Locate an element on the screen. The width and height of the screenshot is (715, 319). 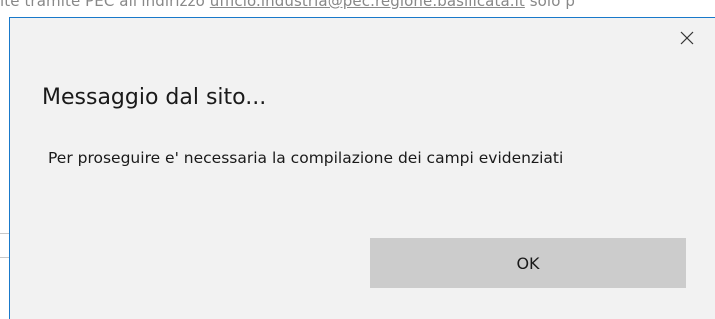
close-button is located at coordinates (687, 38).